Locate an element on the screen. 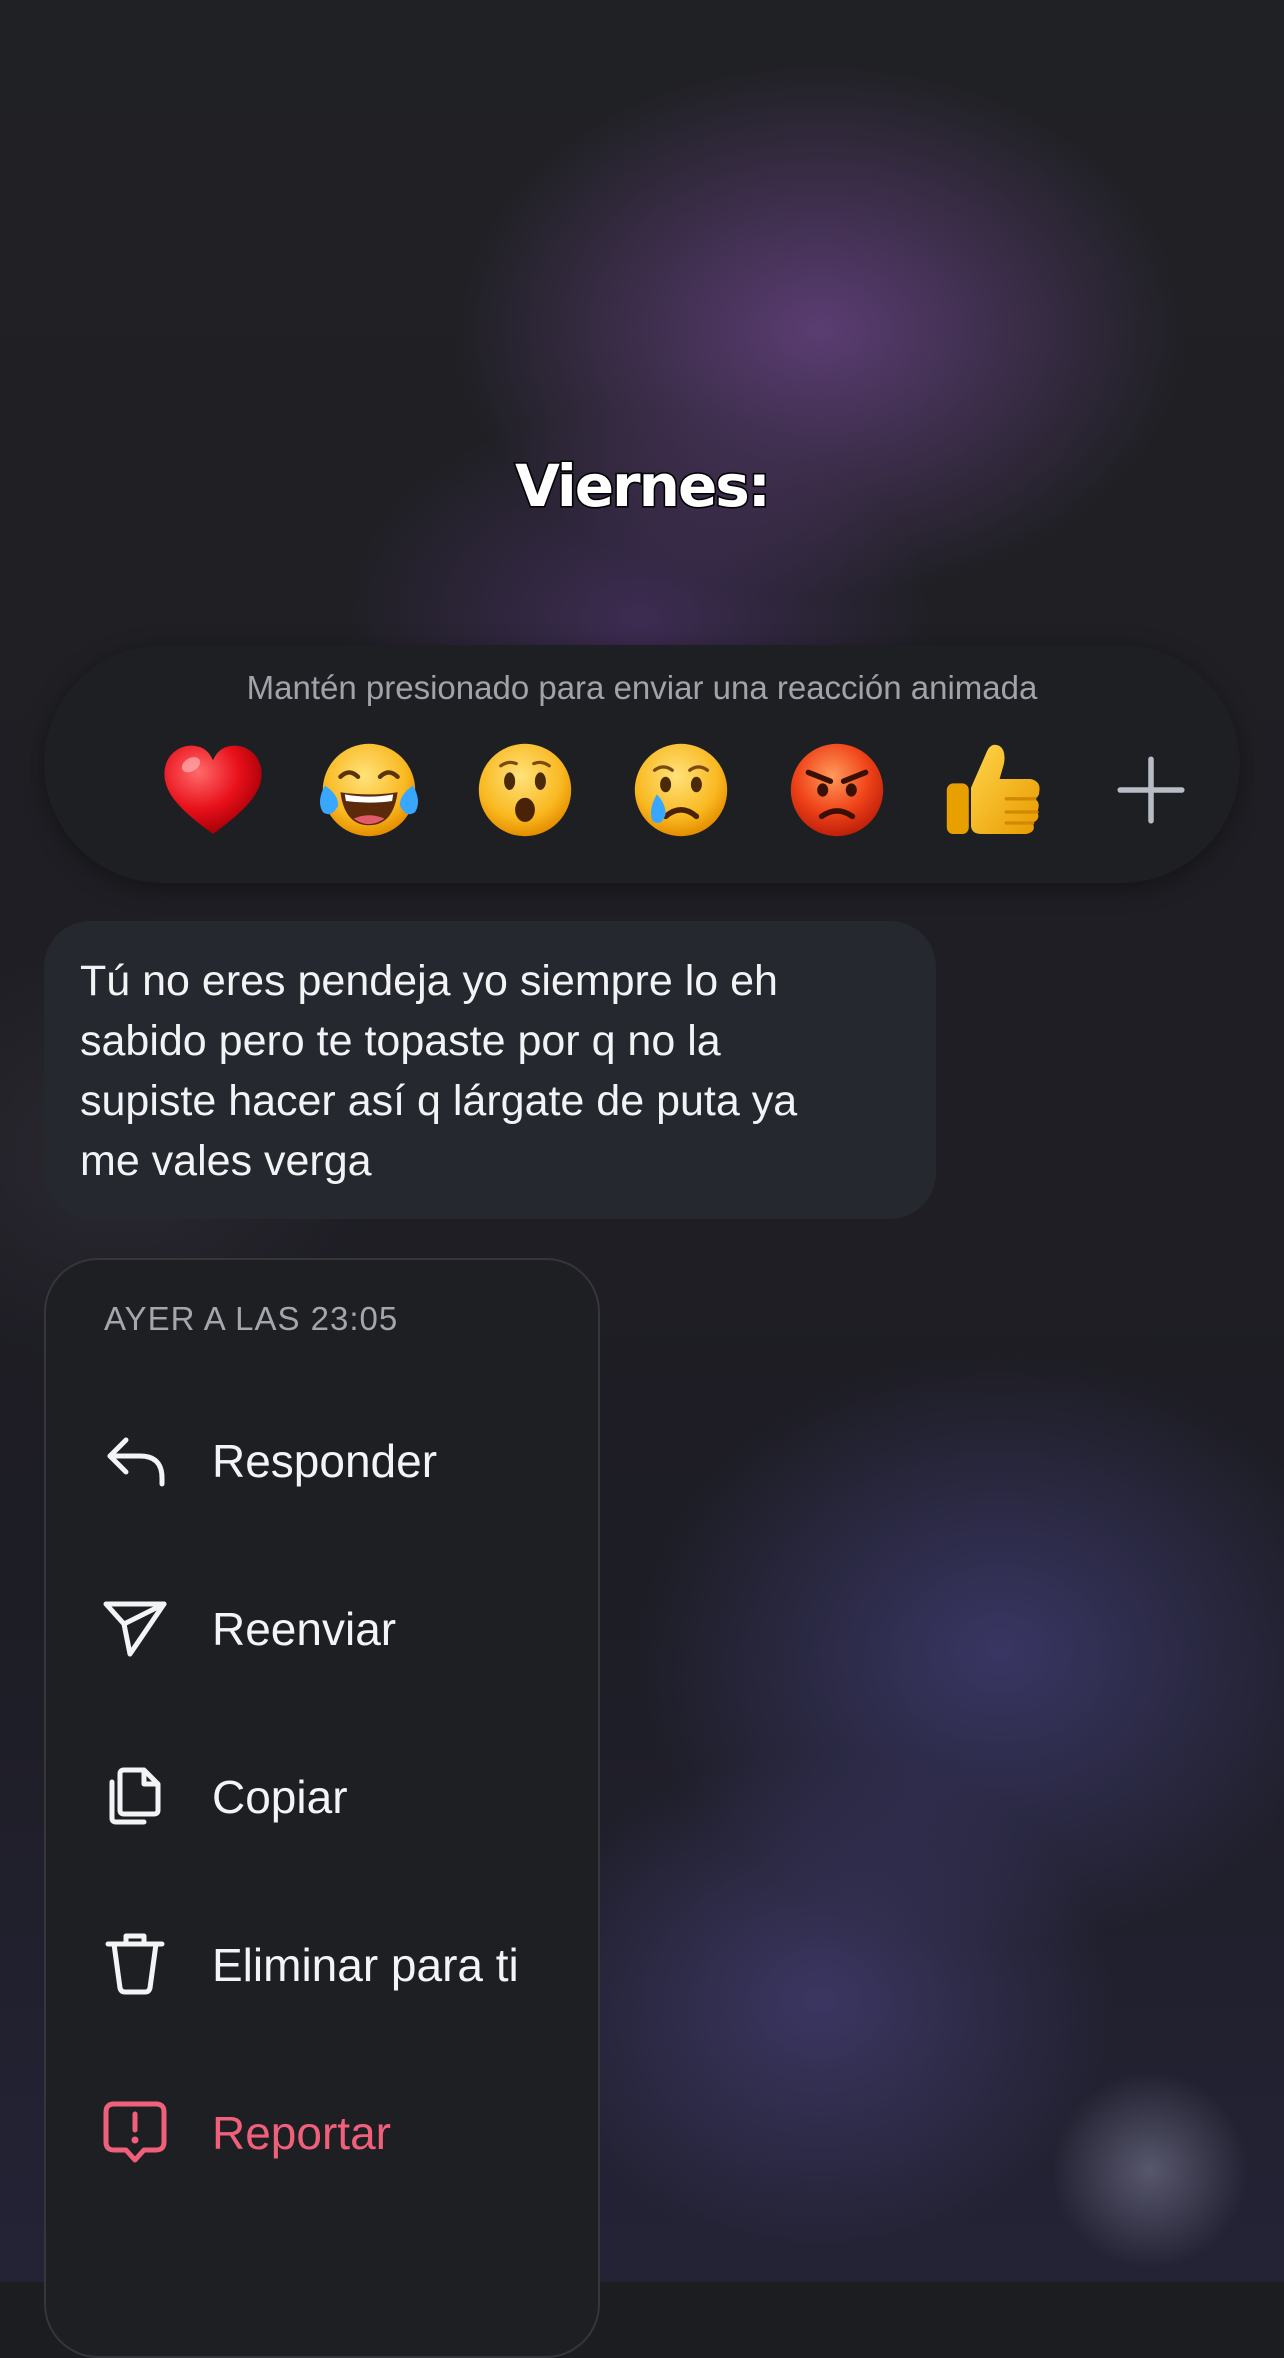  menu-item-report: Reportar is located at coordinates (322, 2130).